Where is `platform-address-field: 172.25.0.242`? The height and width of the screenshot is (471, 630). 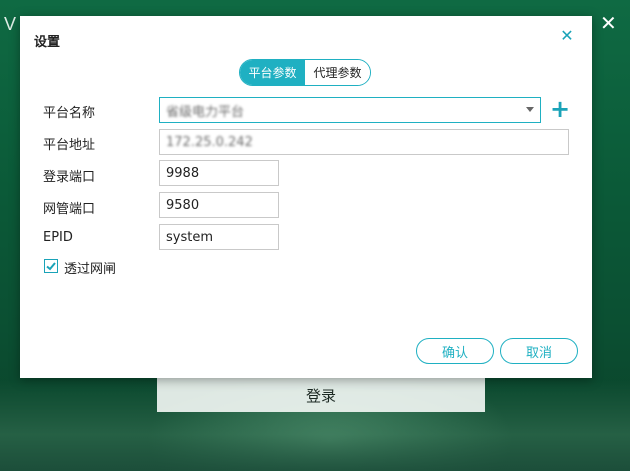 platform-address-field: 172.25.0.242 is located at coordinates (364, 142).